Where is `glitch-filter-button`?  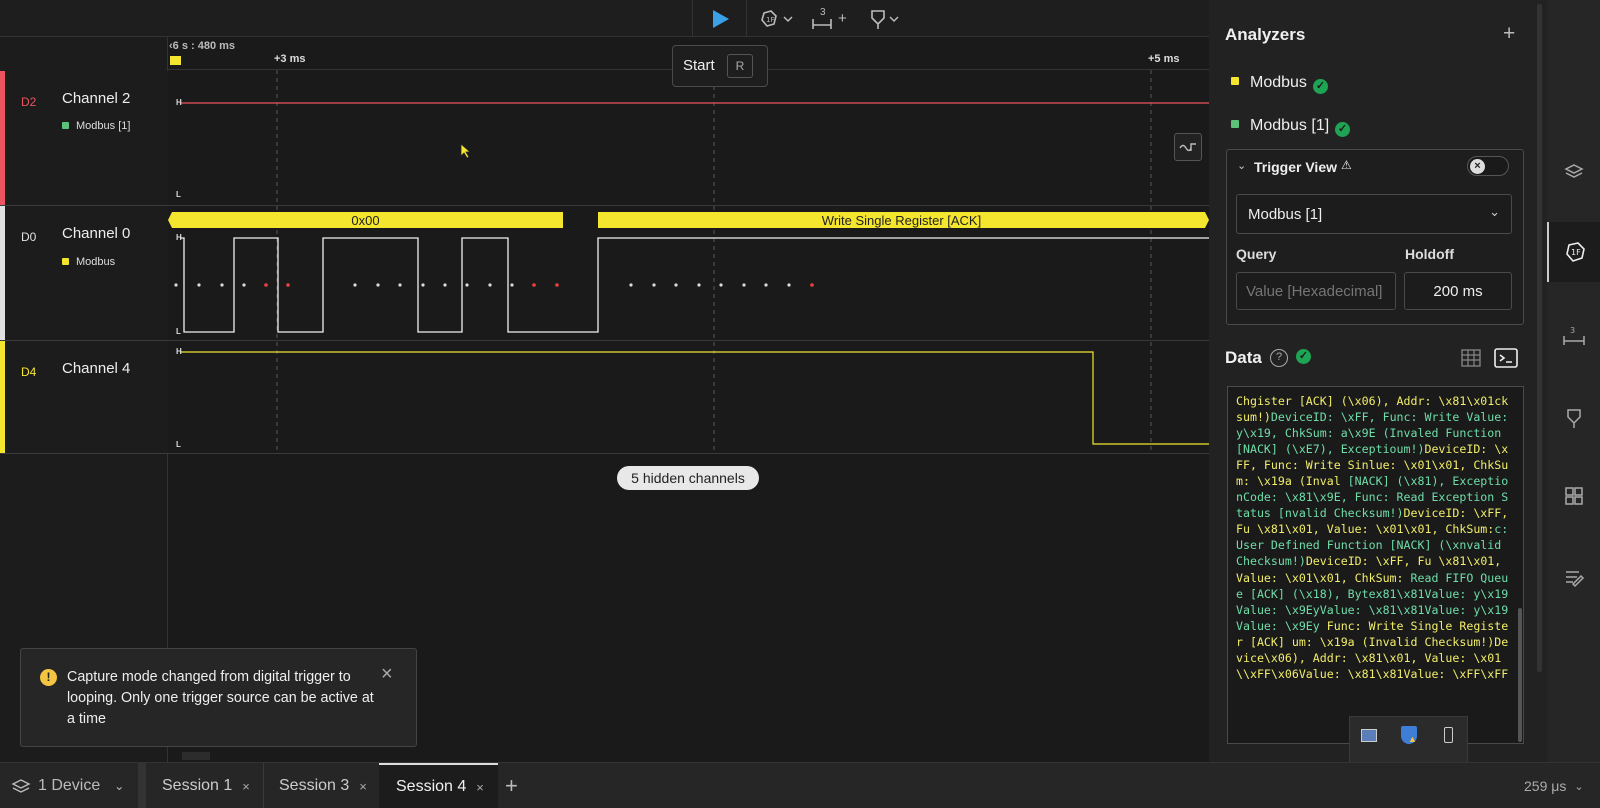
glitch-filter-button is located at coordinates (1188, 147).